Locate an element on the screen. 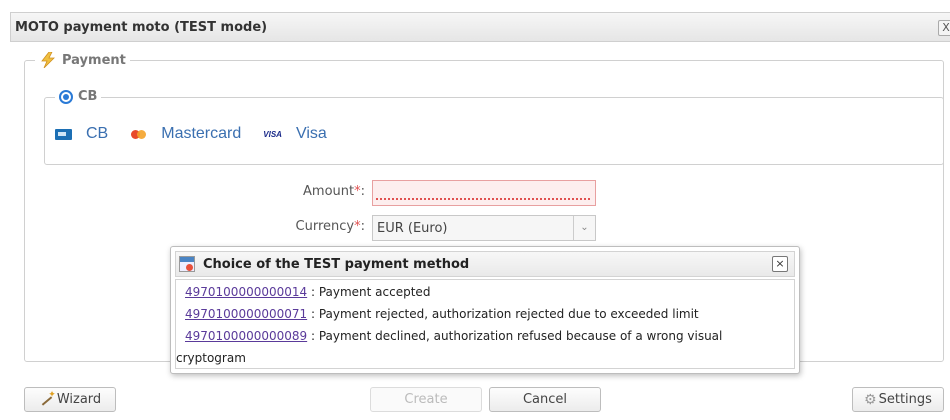 This screenshot has width=950, height=420. card-label-mastercard: Mastercard is located at coordinates (201, 133).